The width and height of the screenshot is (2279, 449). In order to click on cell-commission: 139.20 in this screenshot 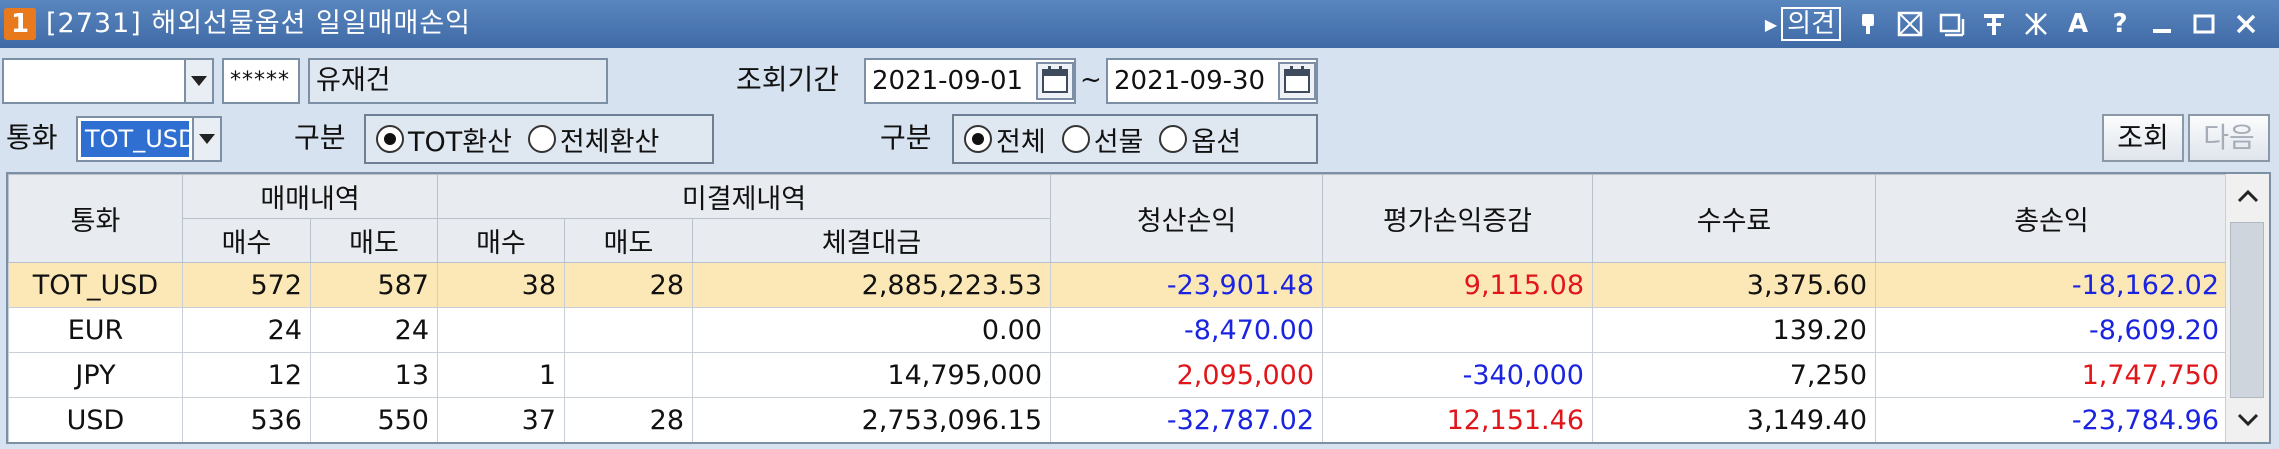, I will do `click(1734, 330)`.